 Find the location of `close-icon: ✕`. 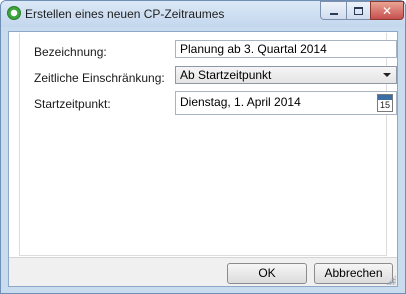

close-icon: ✕ is located at coordinates (387, 10).